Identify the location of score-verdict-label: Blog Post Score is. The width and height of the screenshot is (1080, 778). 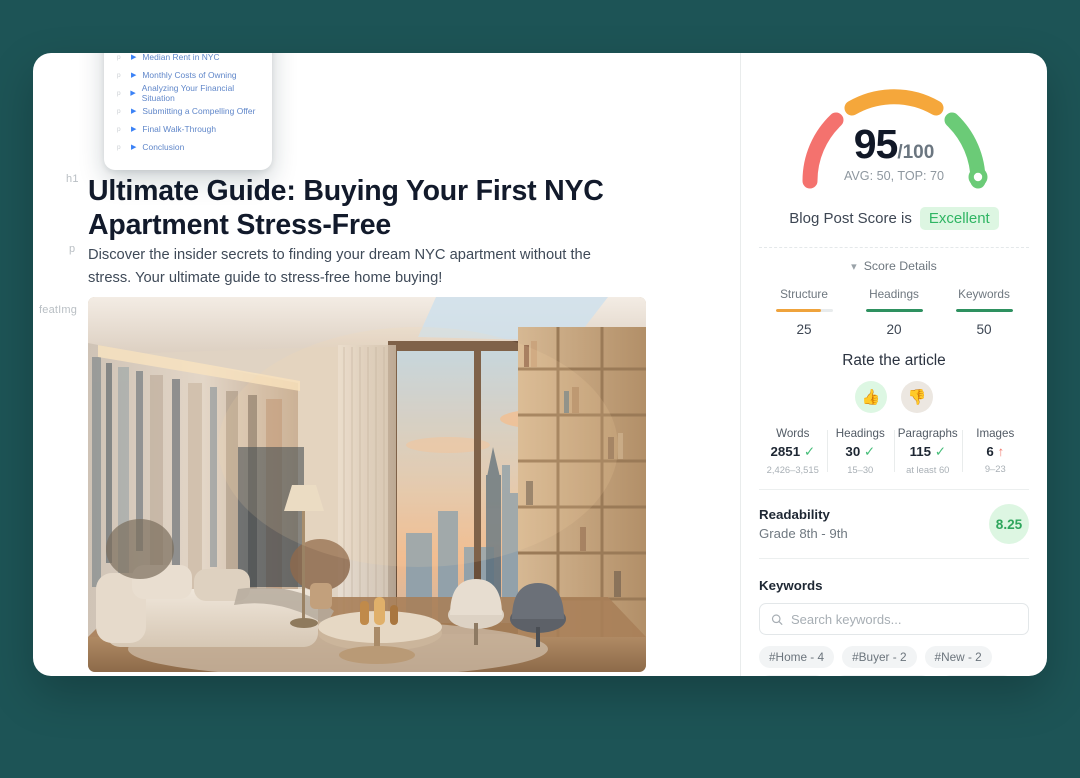
(850, 218).